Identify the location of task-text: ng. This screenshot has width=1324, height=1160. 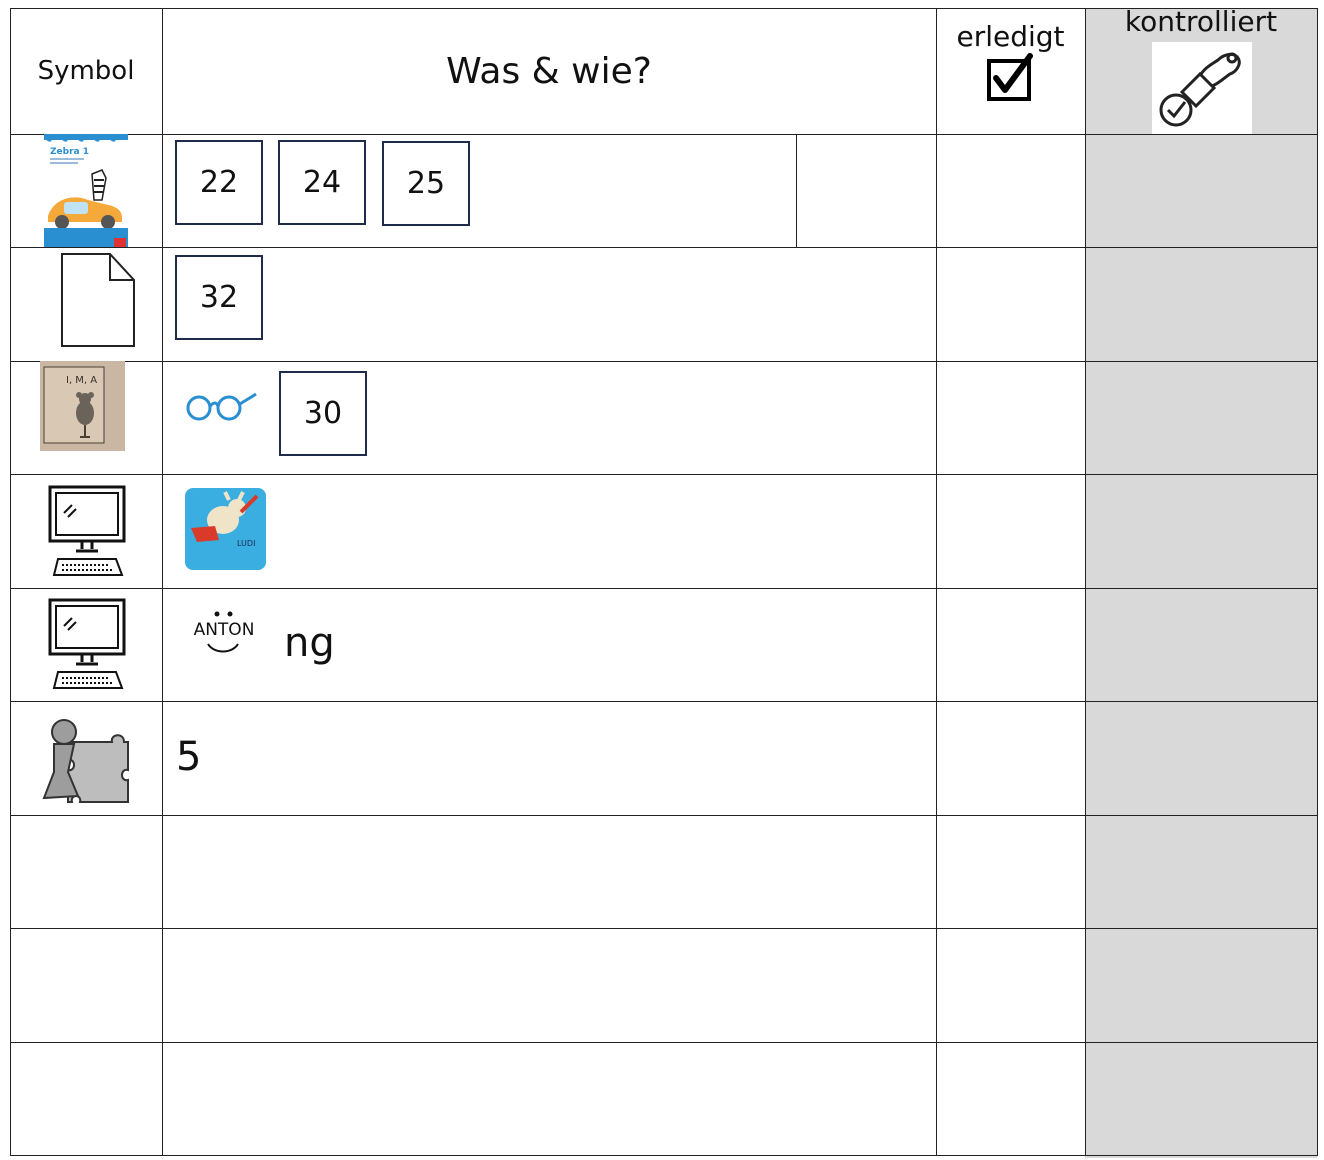
(309, 643).